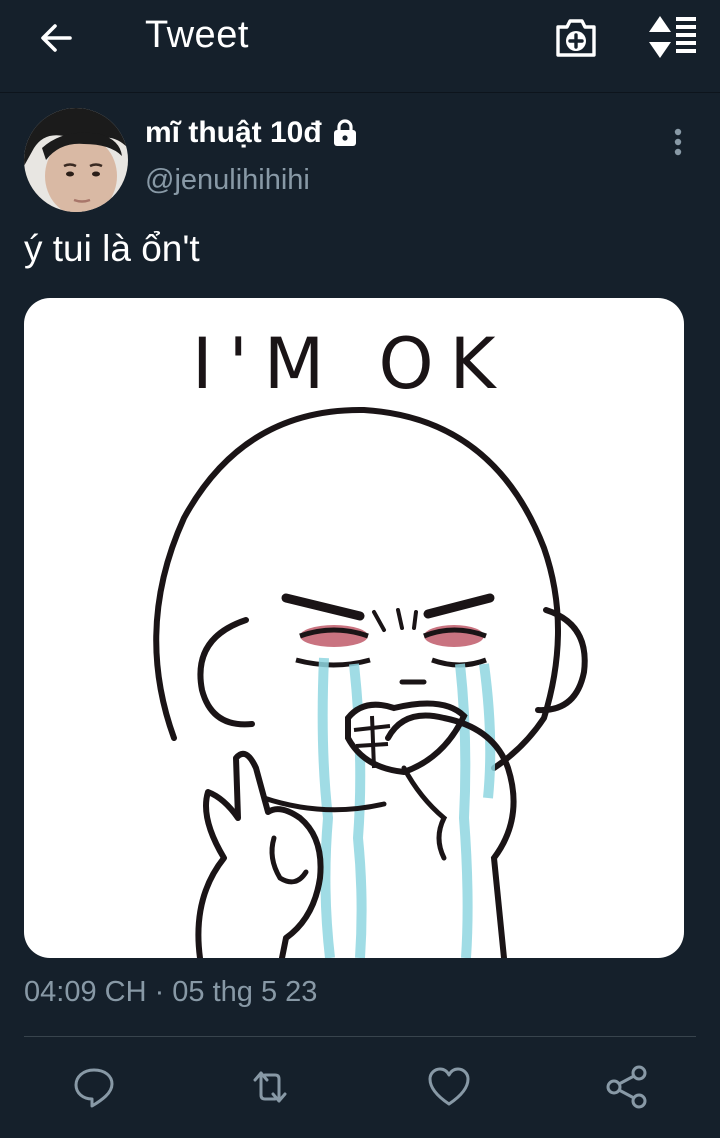 The height and width of the screenshot is (1138, 720). What do you see at coordinates (112, 248) in the screenshot?
I see `tweet-text: ý tui là ổn't` at bounding box center [112, 248].